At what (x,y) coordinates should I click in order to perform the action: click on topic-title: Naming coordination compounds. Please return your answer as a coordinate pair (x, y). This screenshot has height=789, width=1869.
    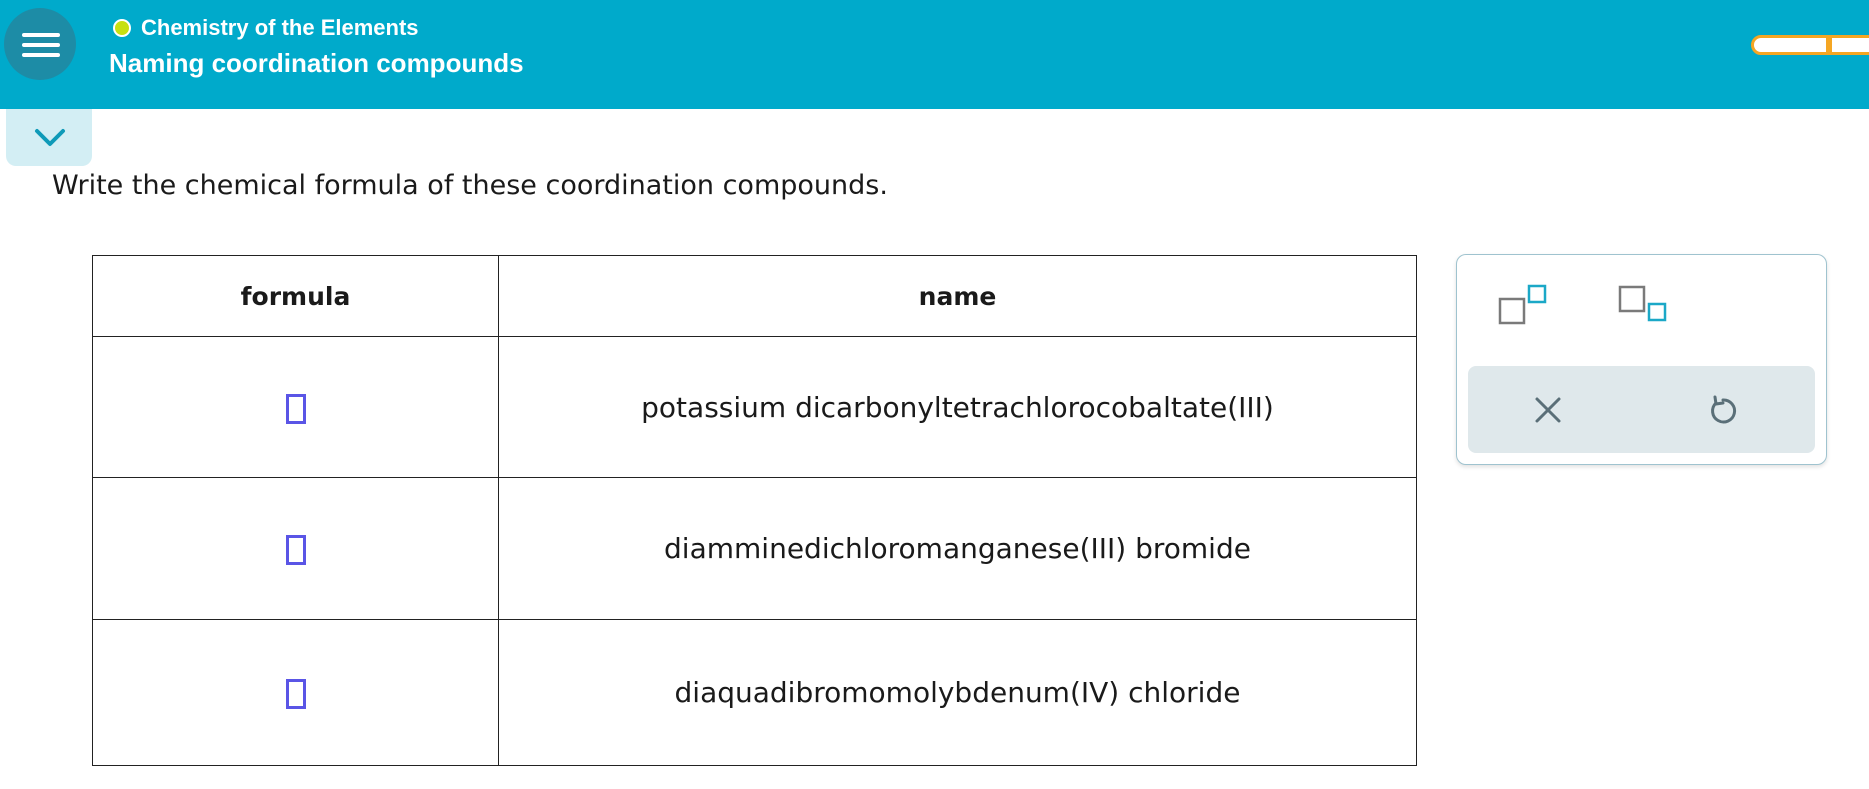
    Looking at the image, I should click on (316, 63).